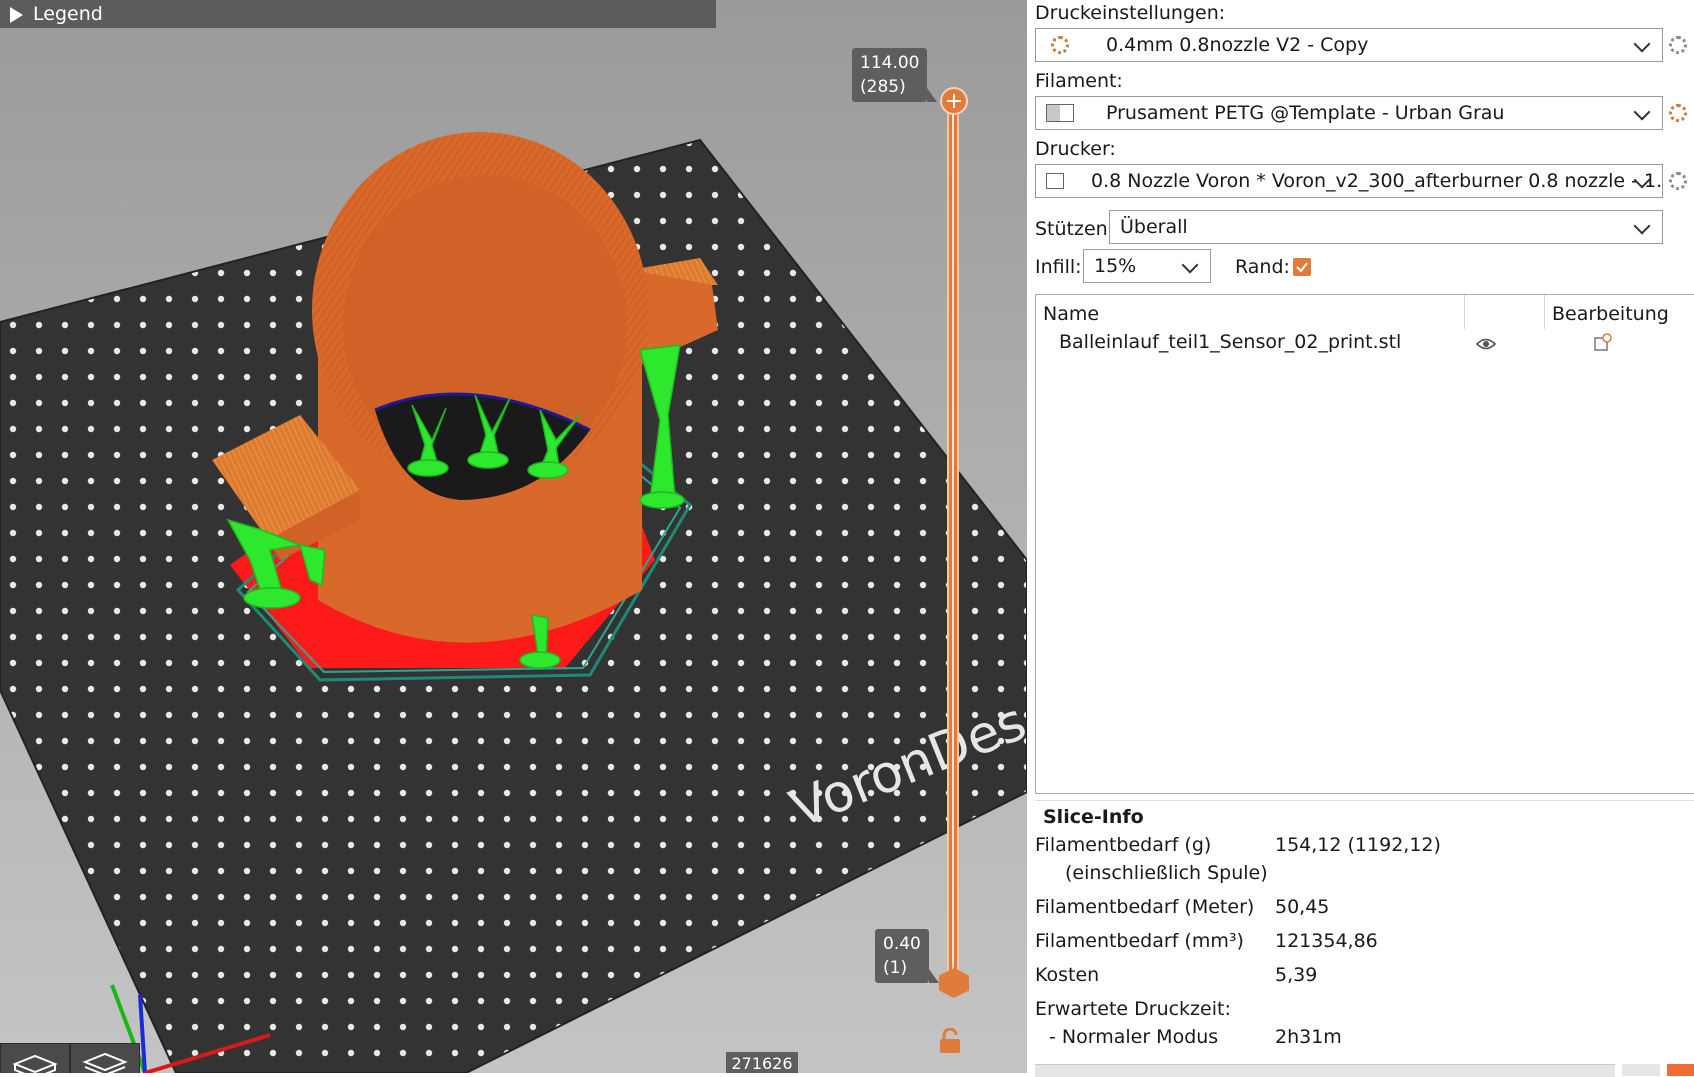 The image size is (1694, 1077). What do you see at coordinates (1308, 1037) in the screenshot?
I see `normal-mode-value: 2h31m` at bounding box center [1308, 1037].